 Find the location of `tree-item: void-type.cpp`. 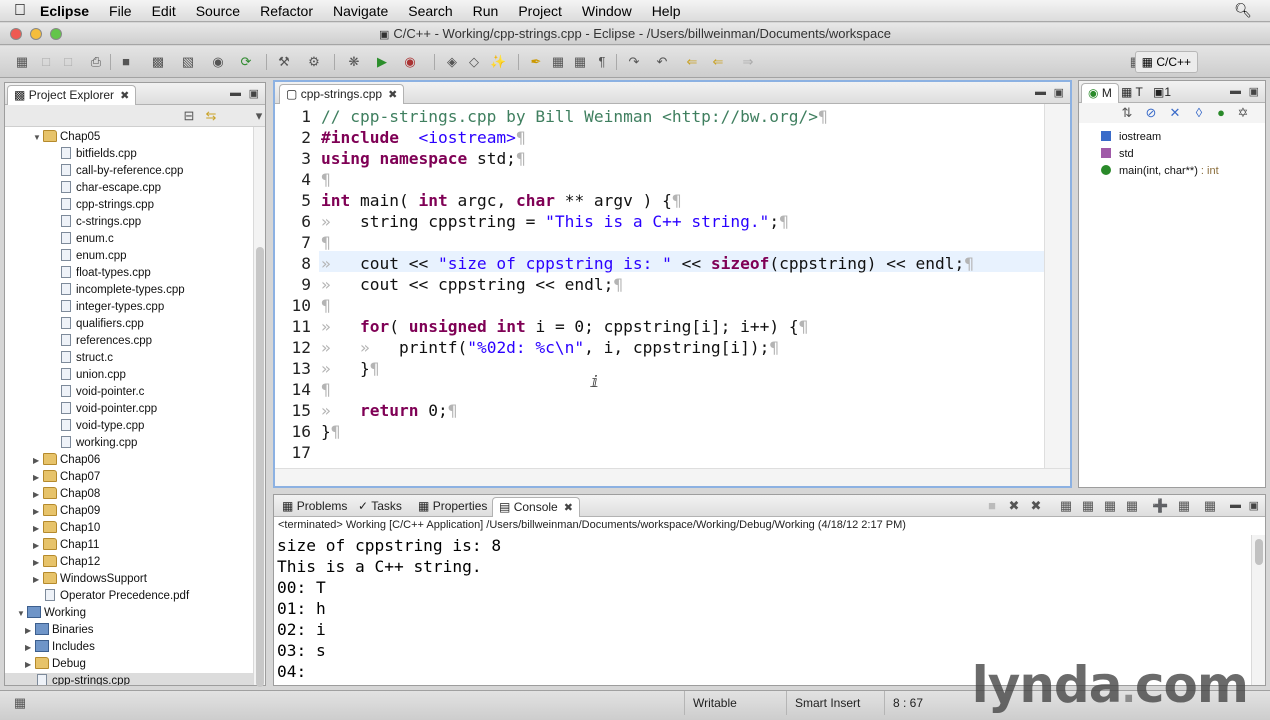

tree-item: void-type.cpp is located at coordinates (129, 426).